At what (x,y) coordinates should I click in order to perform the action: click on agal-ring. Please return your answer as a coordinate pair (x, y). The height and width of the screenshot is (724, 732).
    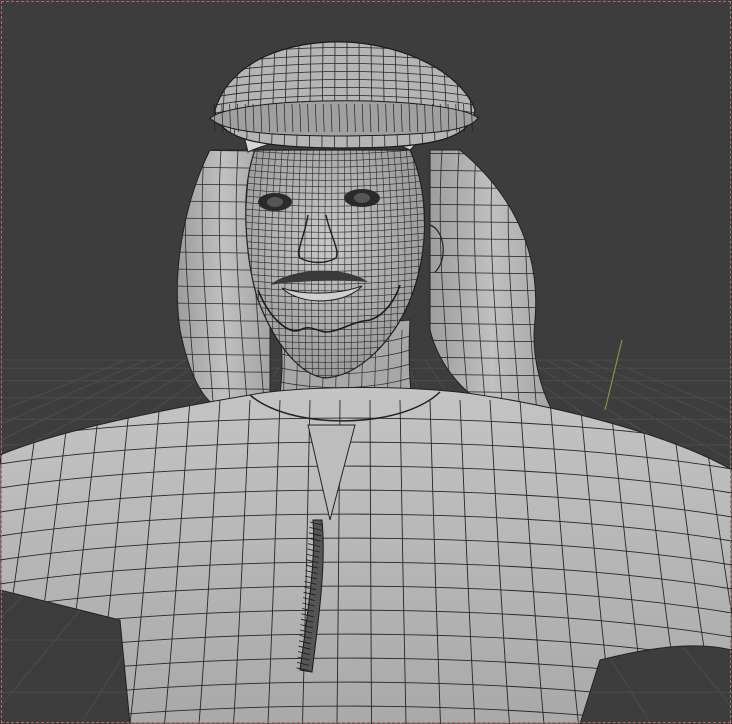
    Looking at the image, I should click on (345, 95).